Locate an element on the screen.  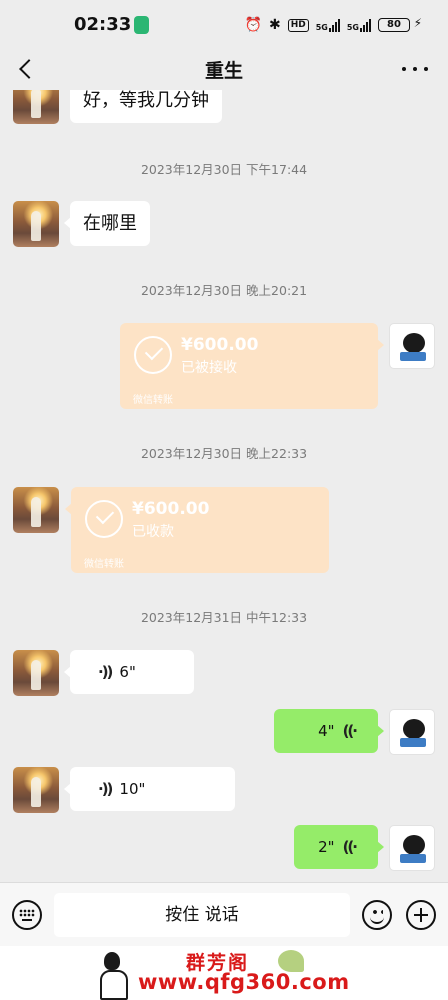
message-bubble: 好，等我几分钟 is located at coordinates (146, 106).